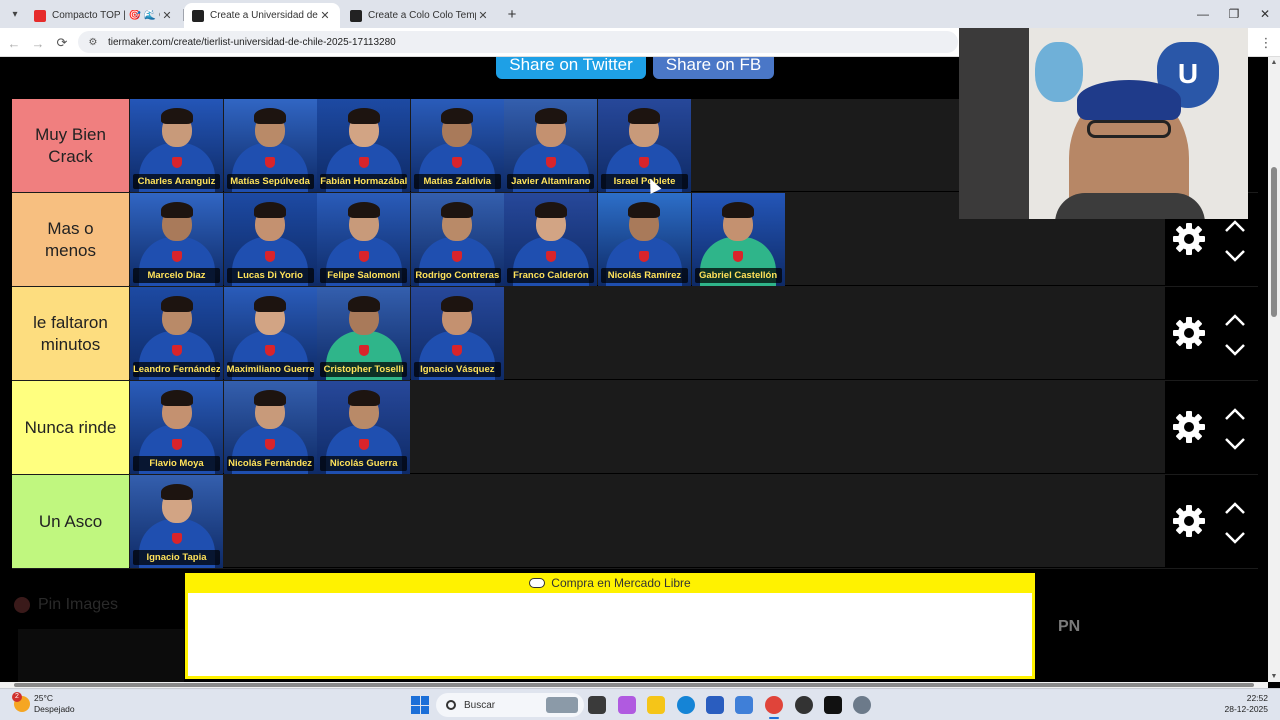 Image resolution: width=1280 pixels, height=720 pixels. I want to click on clock-date: 28-12-2025, so click(1246, 709).